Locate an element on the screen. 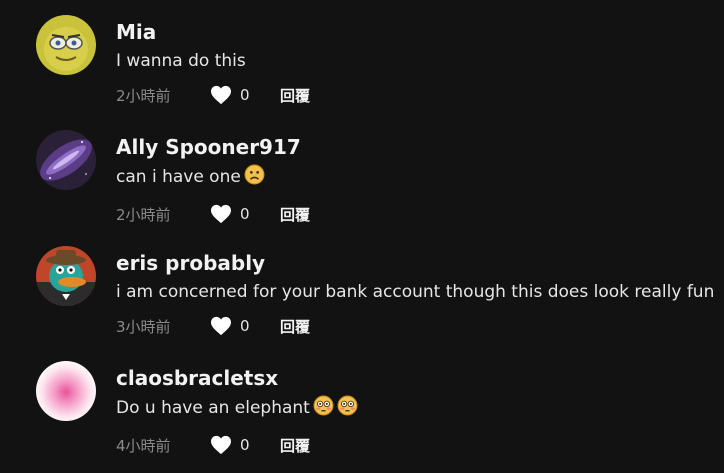 The width and height of the screenshot is (724, 473). frowning-face-emoji is located at coordinates (254, 178).